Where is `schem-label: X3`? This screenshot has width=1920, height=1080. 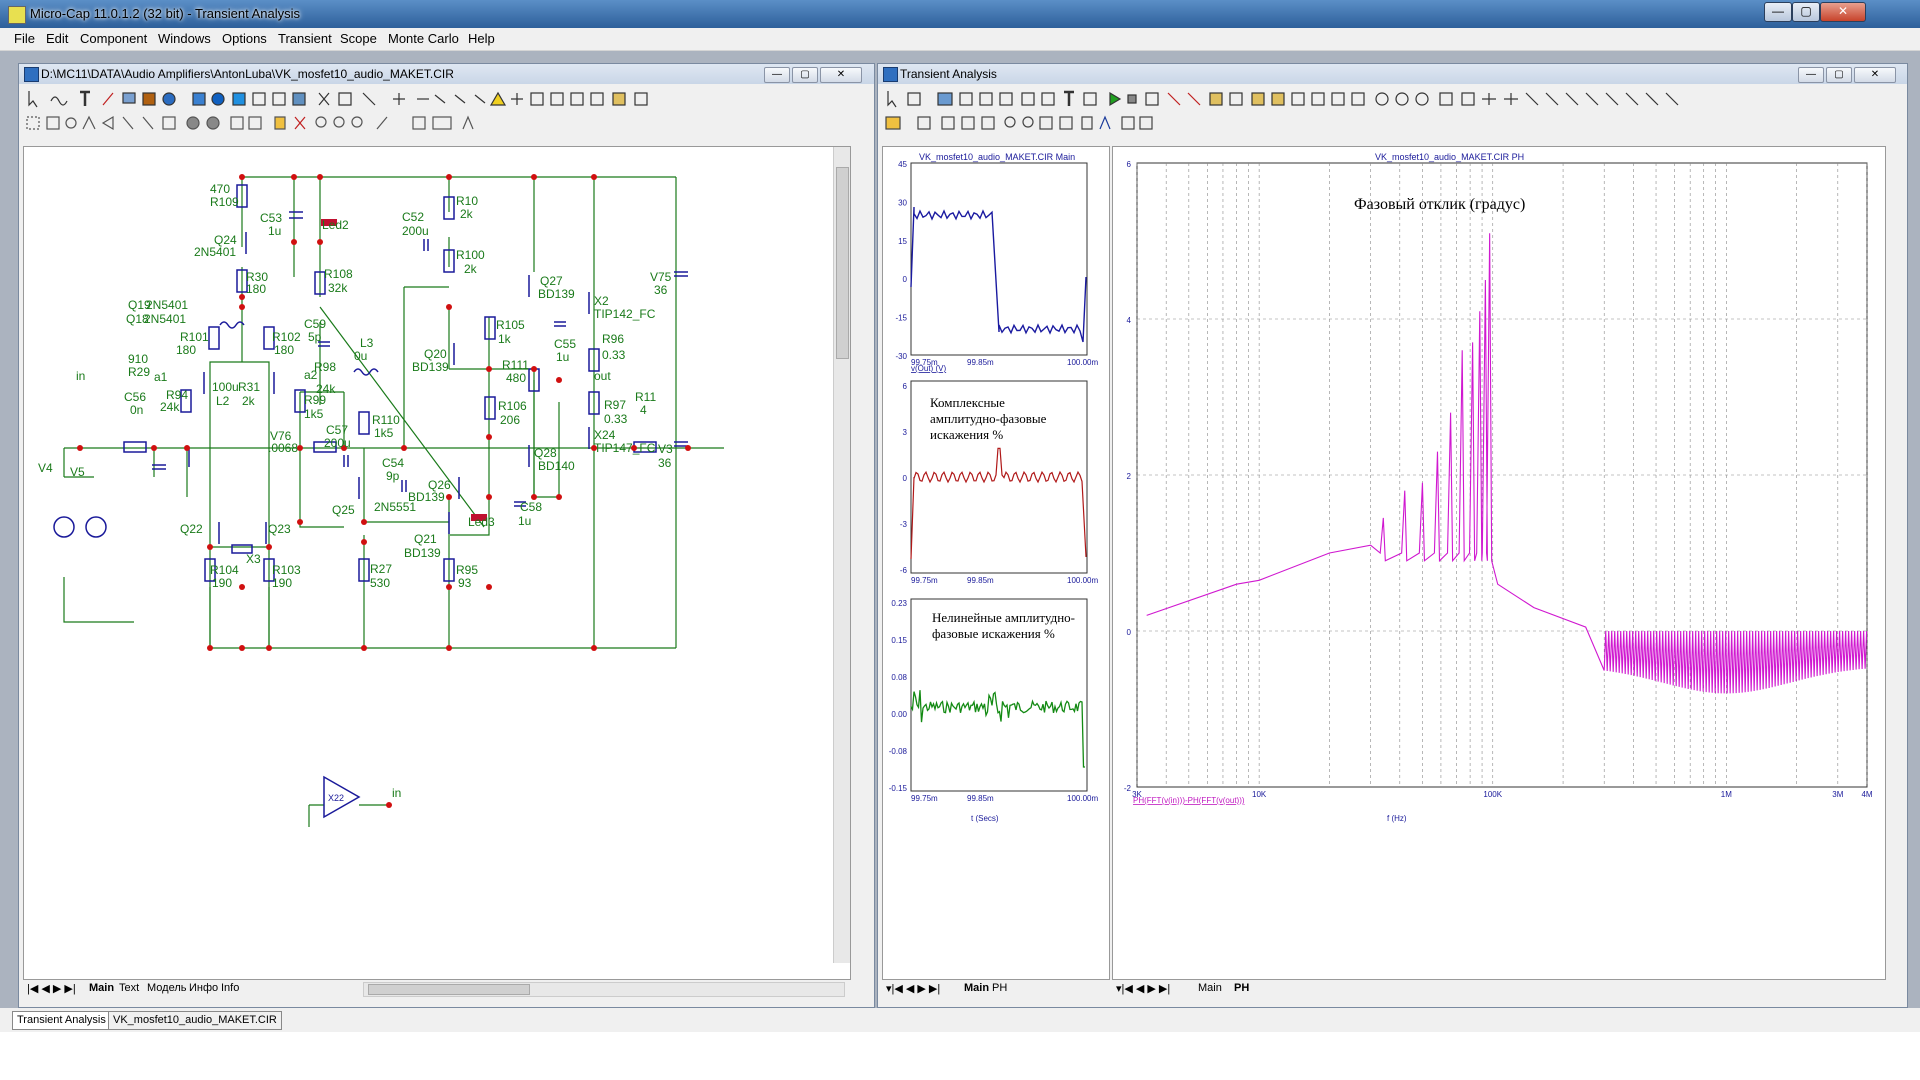 schem-label: X3 is located at coordinates (253, 559).